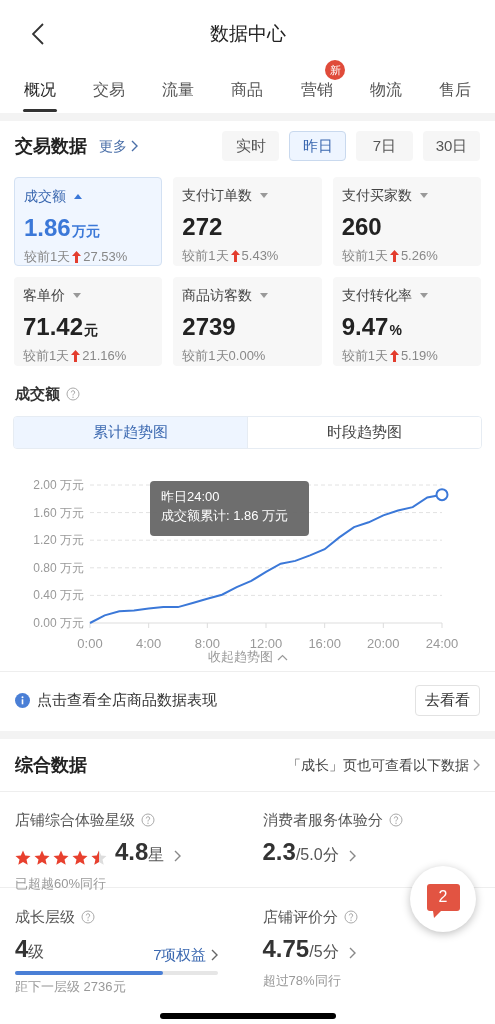 This screenshot has height=1024, width=495. I want to click on tab: 交易, so click(109, 90).